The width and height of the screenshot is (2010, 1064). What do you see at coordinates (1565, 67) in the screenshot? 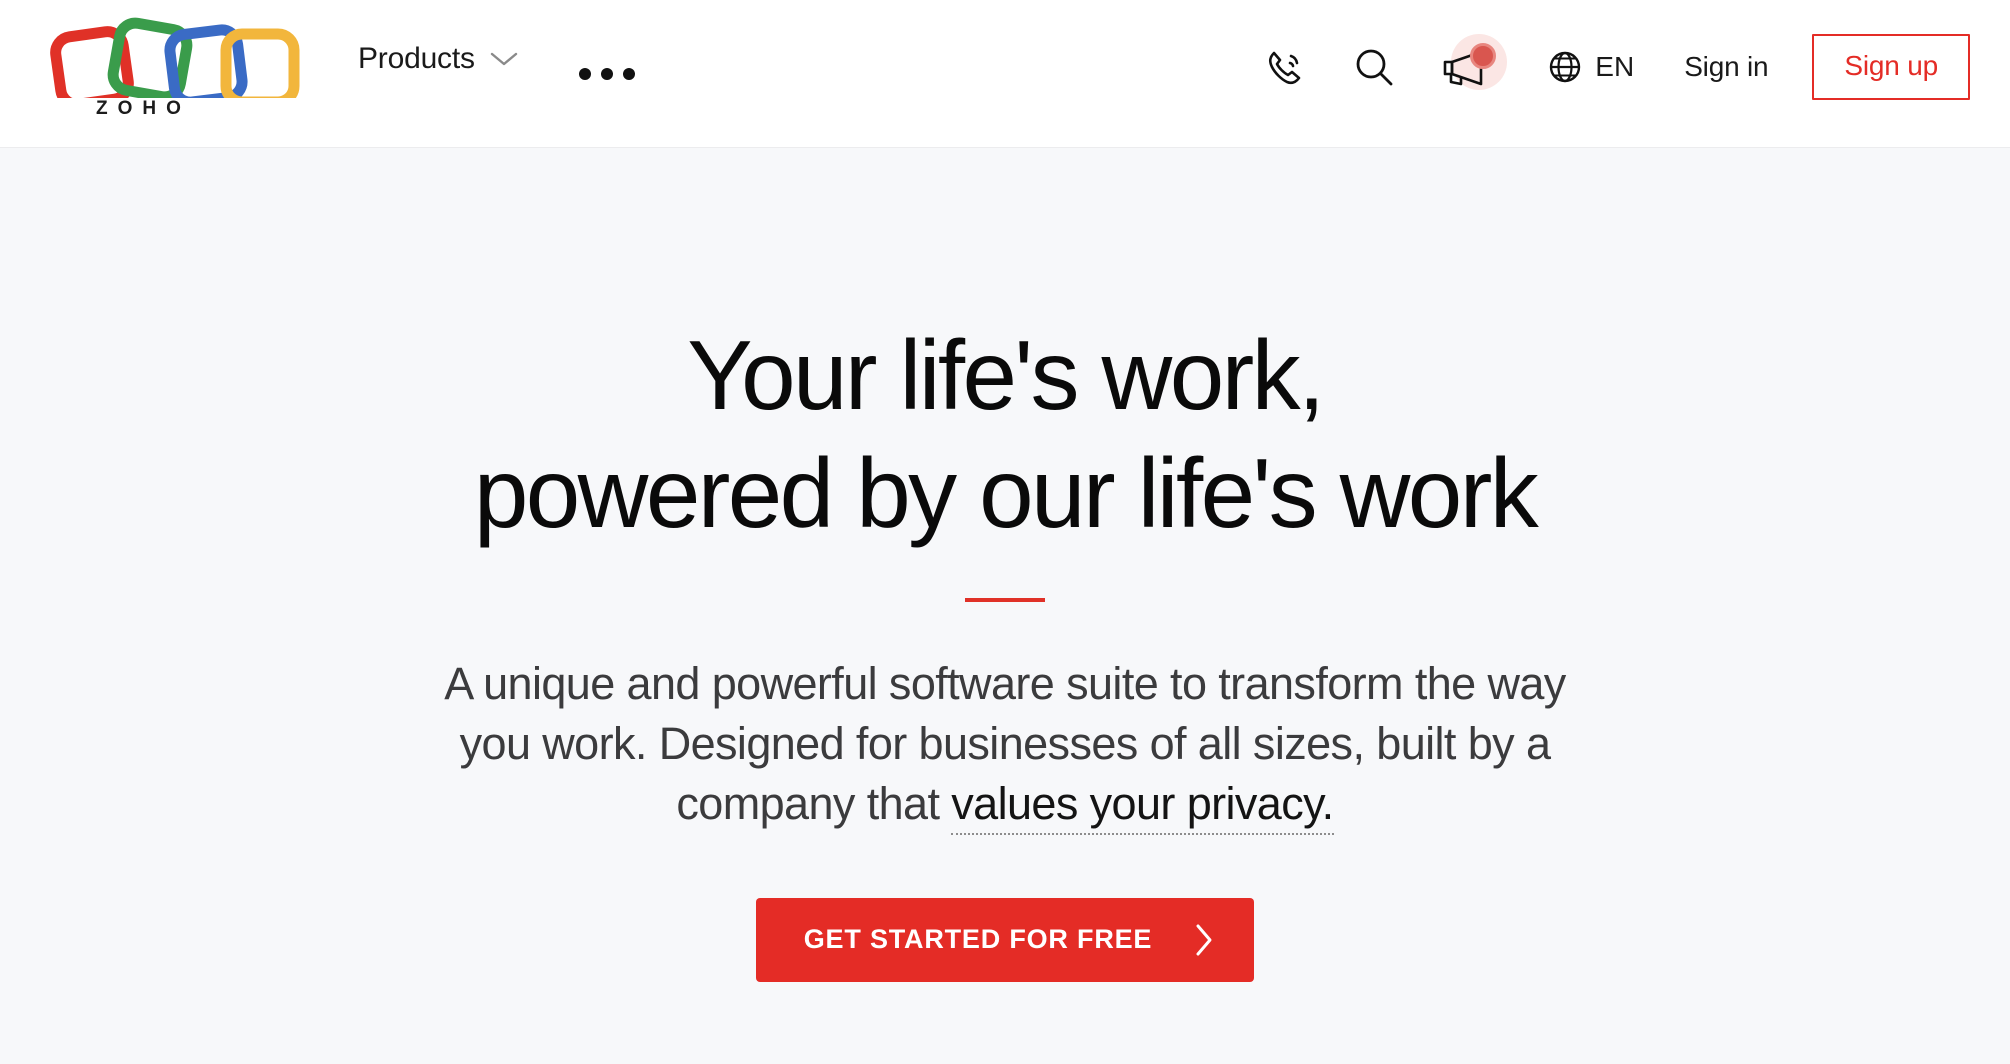
I see `globe-icon` at bounding box center [1565, 67].